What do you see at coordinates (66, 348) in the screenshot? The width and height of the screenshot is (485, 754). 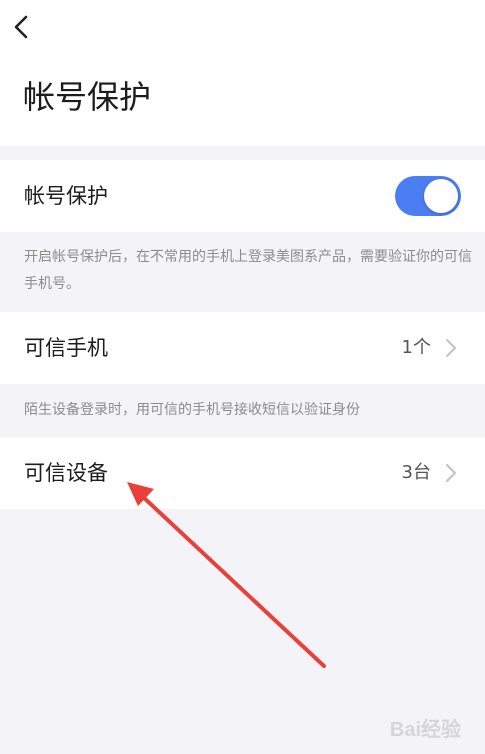 I see `trusted-phone-label: 可信手机` at bounding box center [66, 348].